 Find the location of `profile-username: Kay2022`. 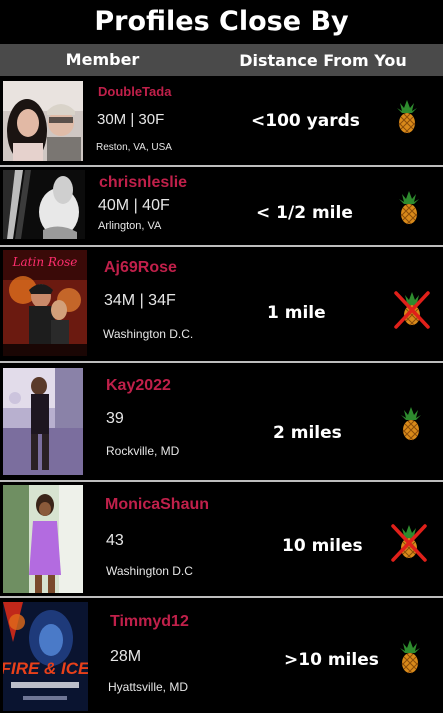

profile-username: Kay2022 is located at coordinates (138, 386).